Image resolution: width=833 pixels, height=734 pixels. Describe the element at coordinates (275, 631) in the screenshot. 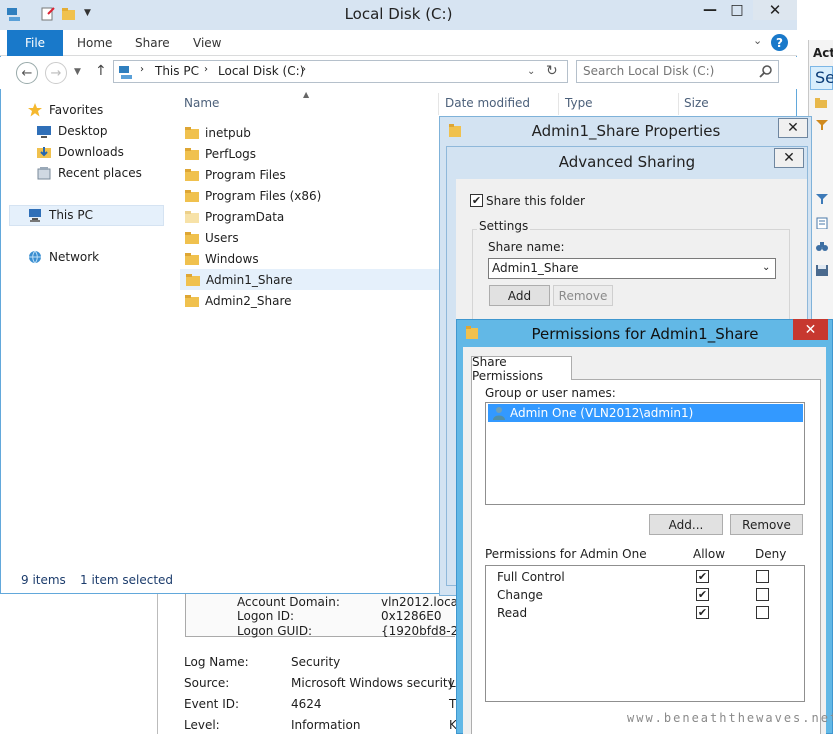

I see `detail-label: Logon GUID:` at that location.